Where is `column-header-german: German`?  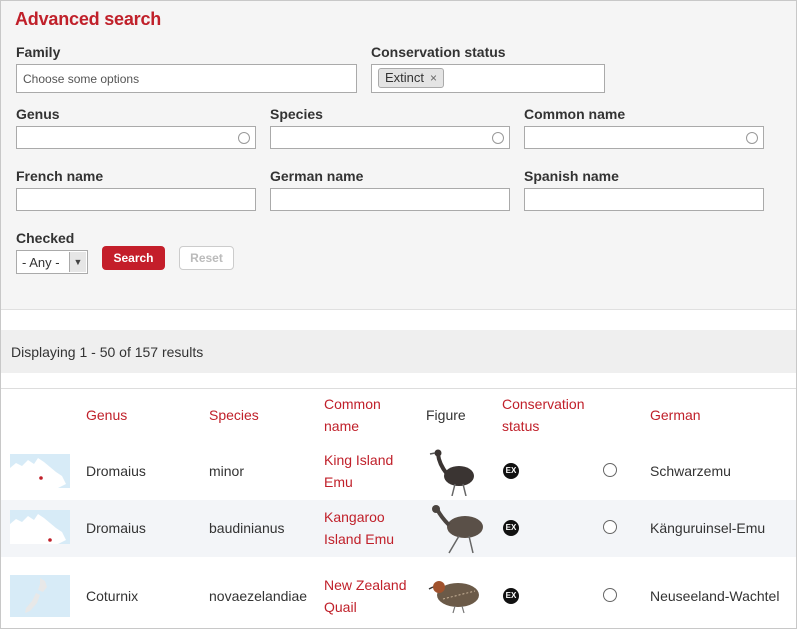 column-header-german: German is located at coordinates (675, 415).